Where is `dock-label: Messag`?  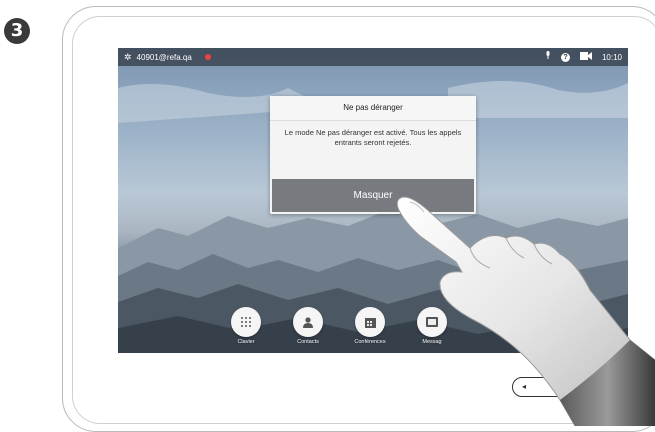
dock-label: Messag is located at coordinates (432, 342).